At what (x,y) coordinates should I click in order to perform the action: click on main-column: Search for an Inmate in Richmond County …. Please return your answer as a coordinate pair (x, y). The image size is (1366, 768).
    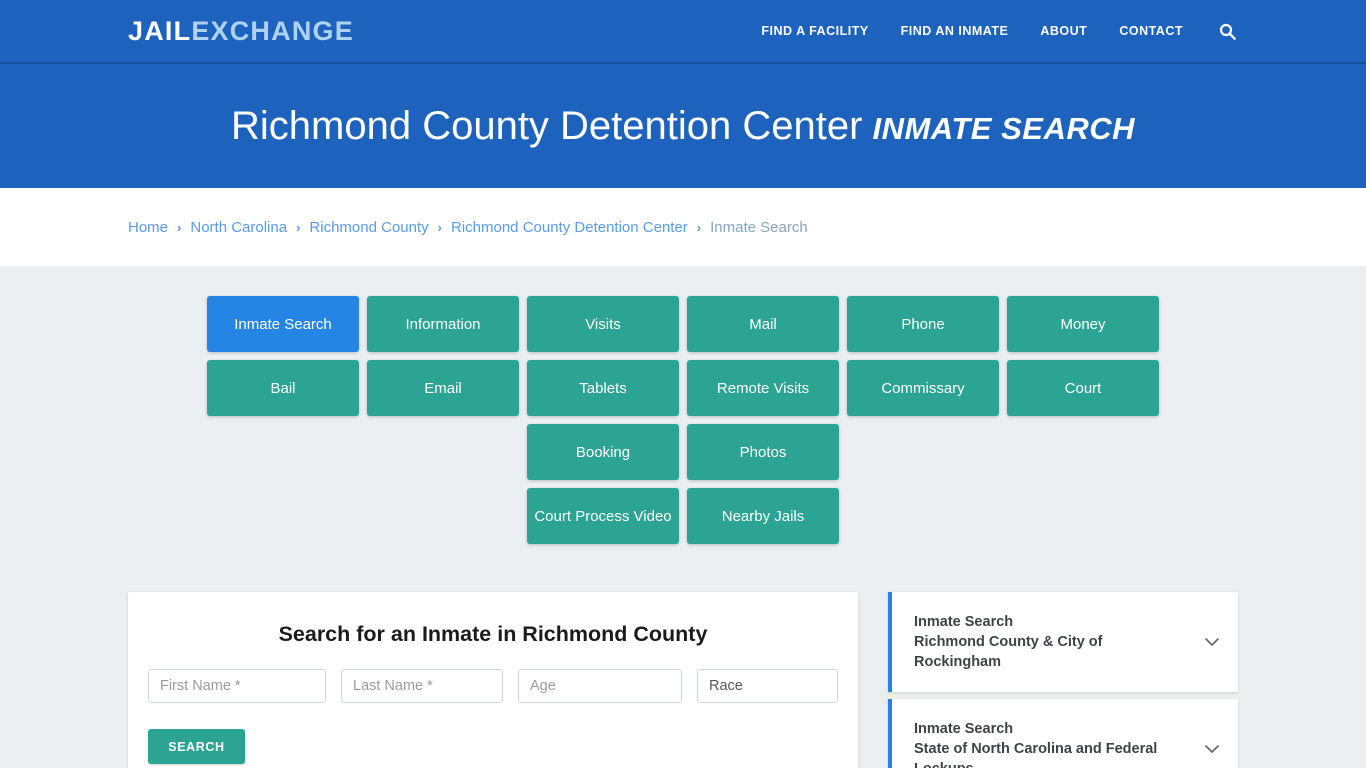
    Looking at the image, I should click on (493, 680).